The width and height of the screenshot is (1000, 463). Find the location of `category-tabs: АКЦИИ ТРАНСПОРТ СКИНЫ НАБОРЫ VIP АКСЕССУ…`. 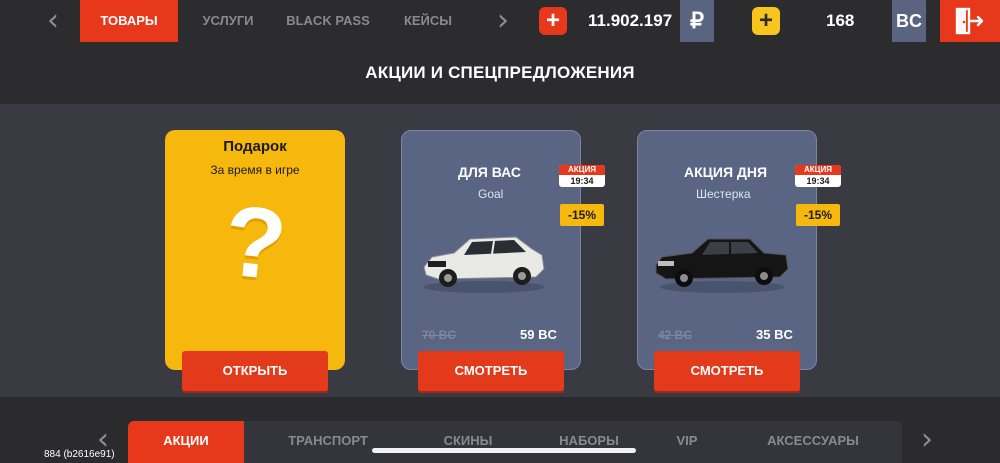

category-tabs: АКЦИИ ТРАНСПОРТ СКИНЫ НАБОРЫ VIP АКСЕССУ… is located at coordinates (515, 442).